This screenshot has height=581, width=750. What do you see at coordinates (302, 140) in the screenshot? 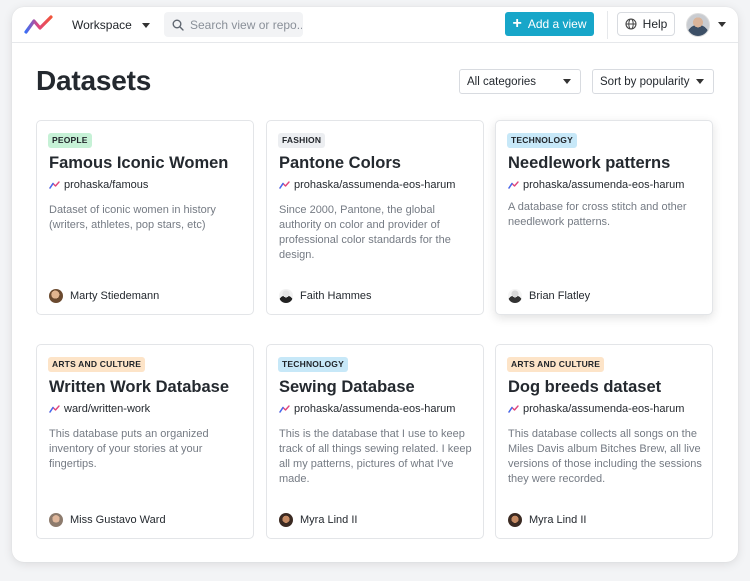
I see `category-badge: FASHION` at bounding box center [302, 140].